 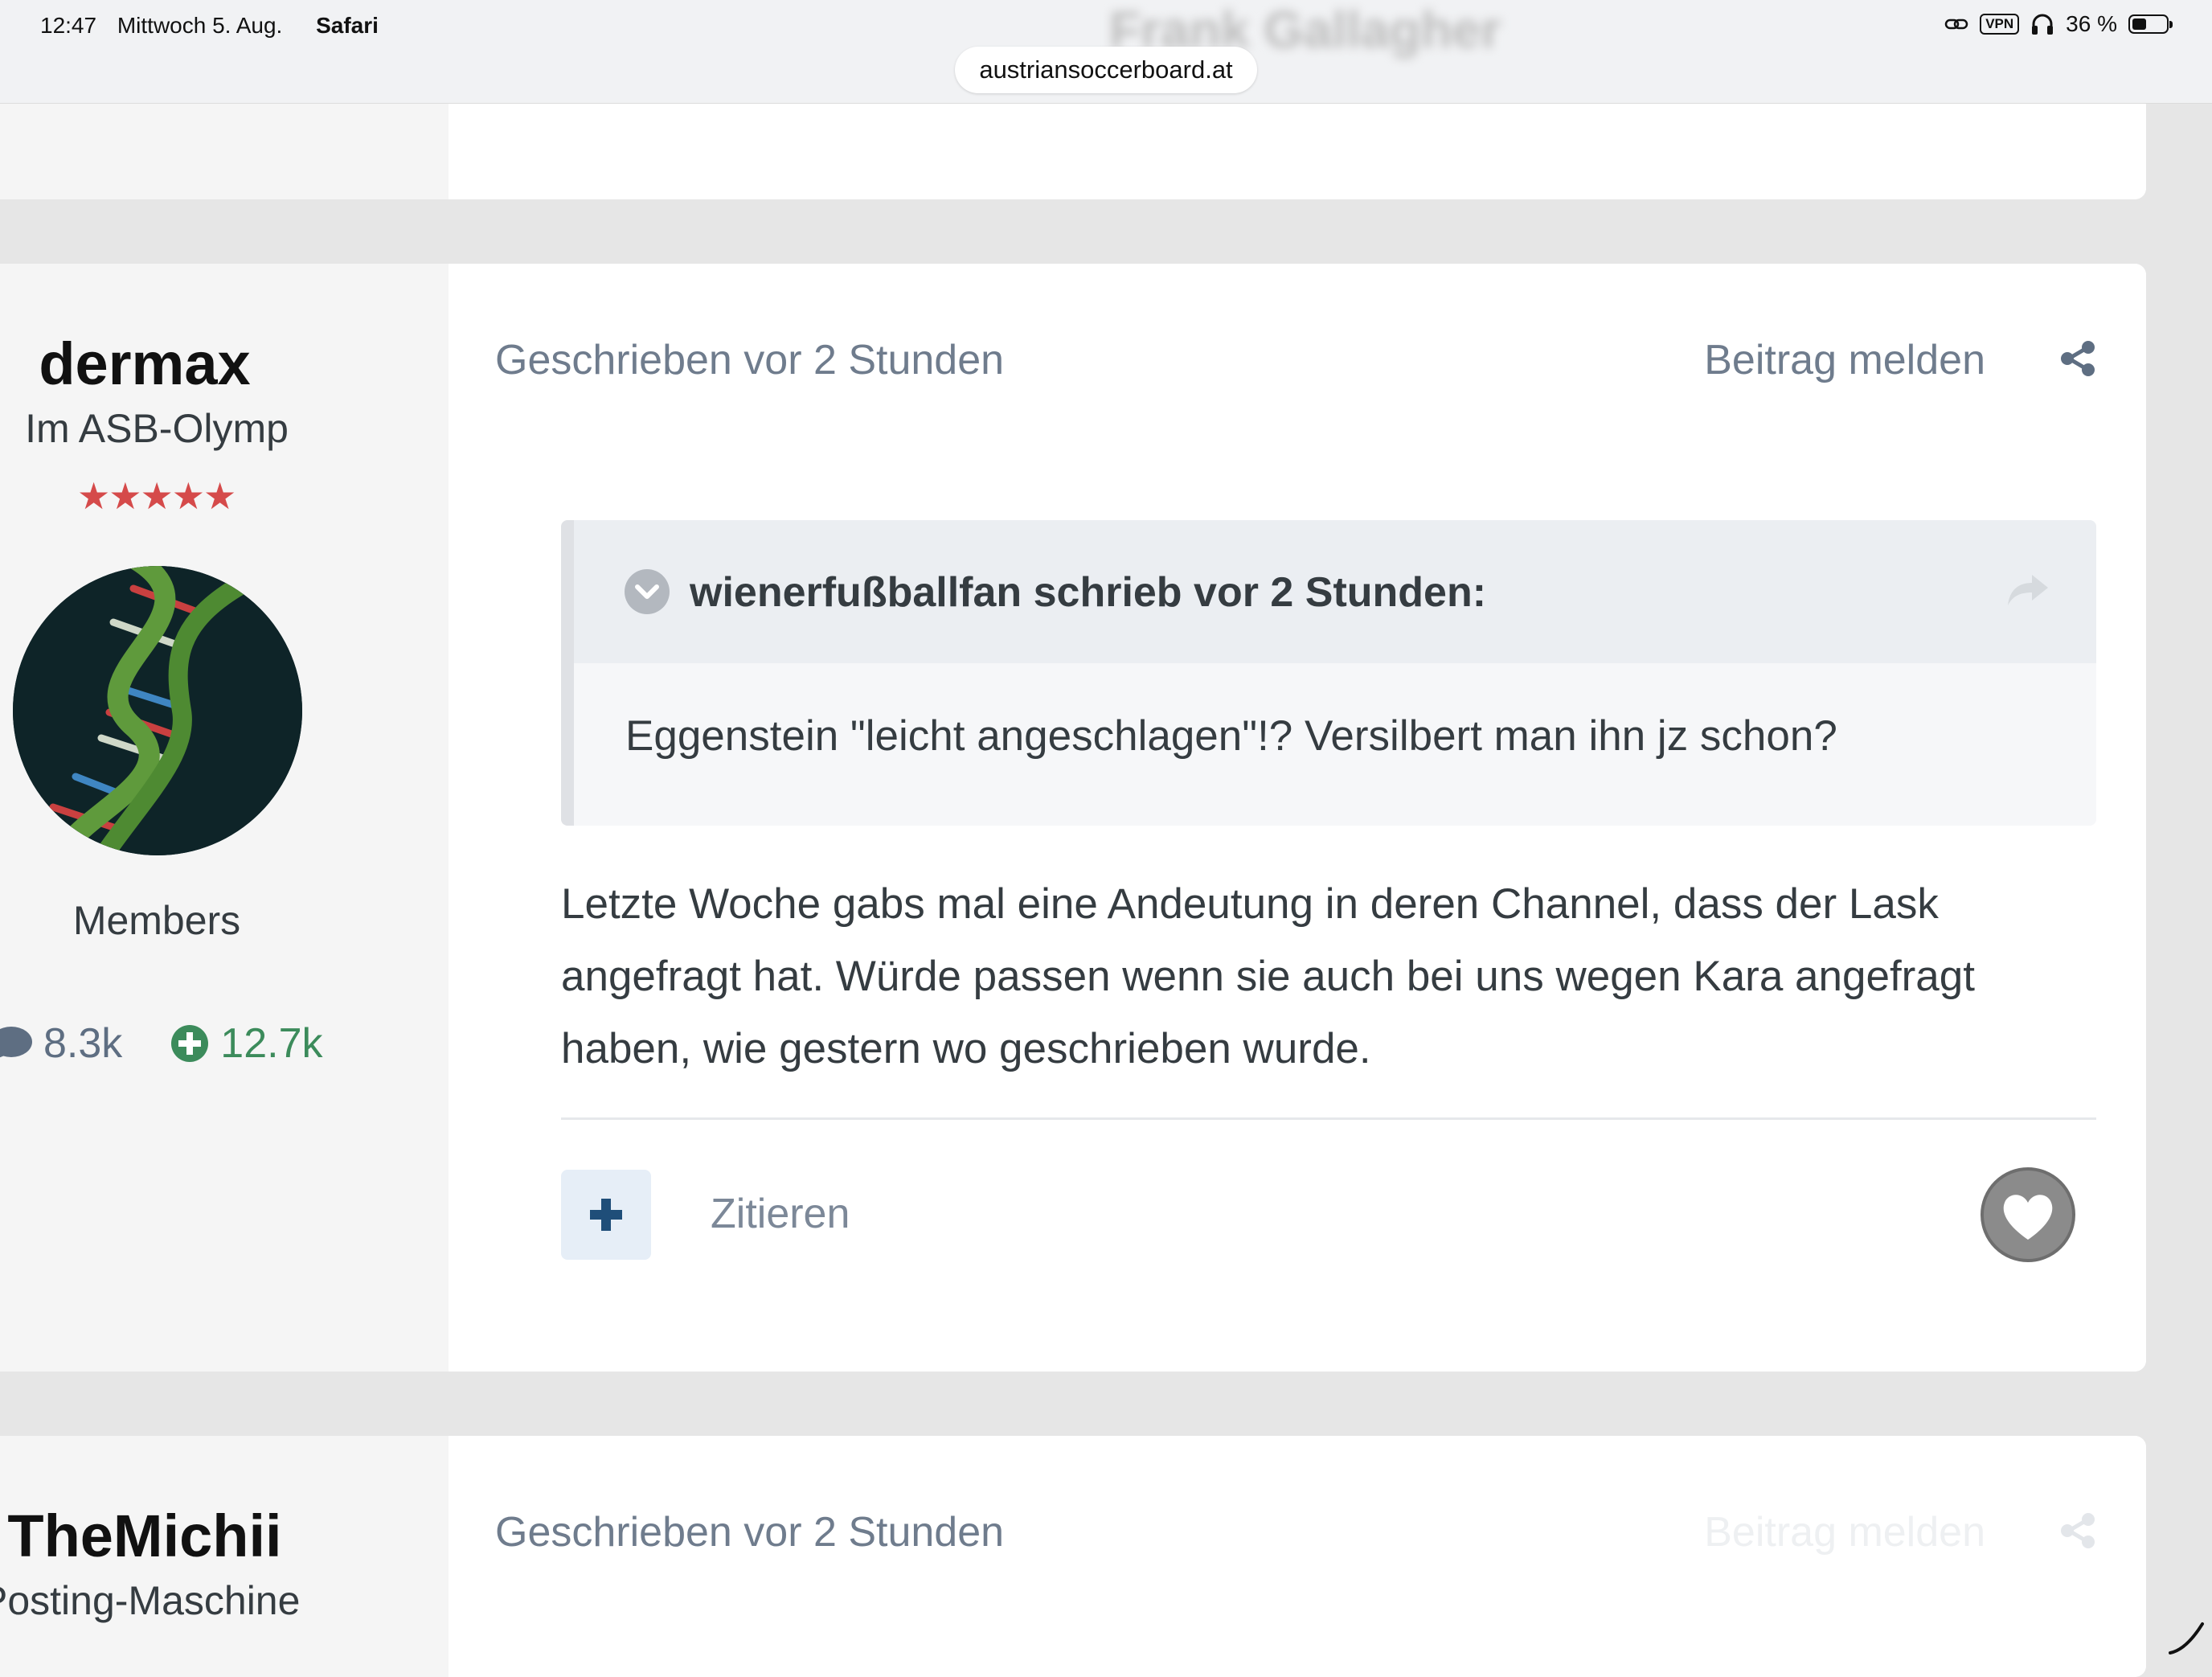 I want to click on heart-icon, so click(x=2028, y=1217).